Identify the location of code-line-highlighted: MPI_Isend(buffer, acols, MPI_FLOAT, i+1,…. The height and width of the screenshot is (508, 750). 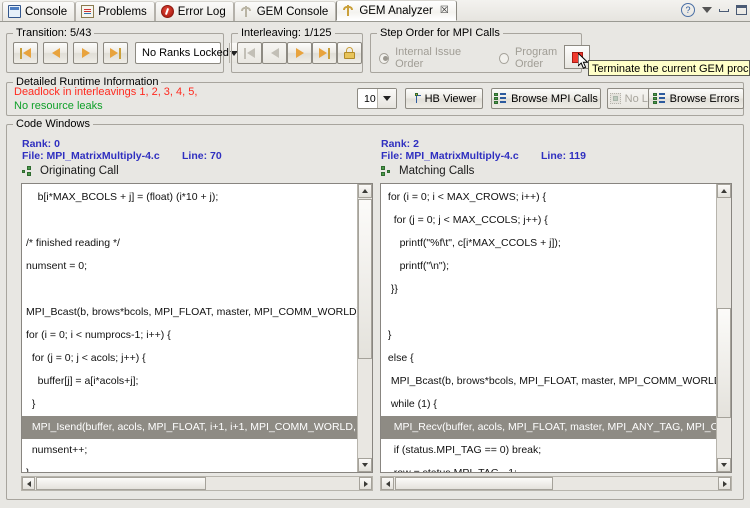
(189, 427).